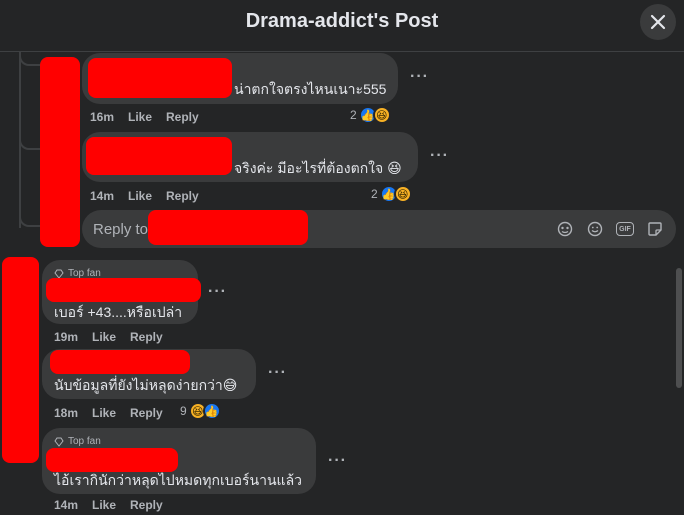 This screenshot has width=684, height=515. Describe the element at coordinates (102, 117) in the screenshot. I see `reply-time: 16m` at that location.